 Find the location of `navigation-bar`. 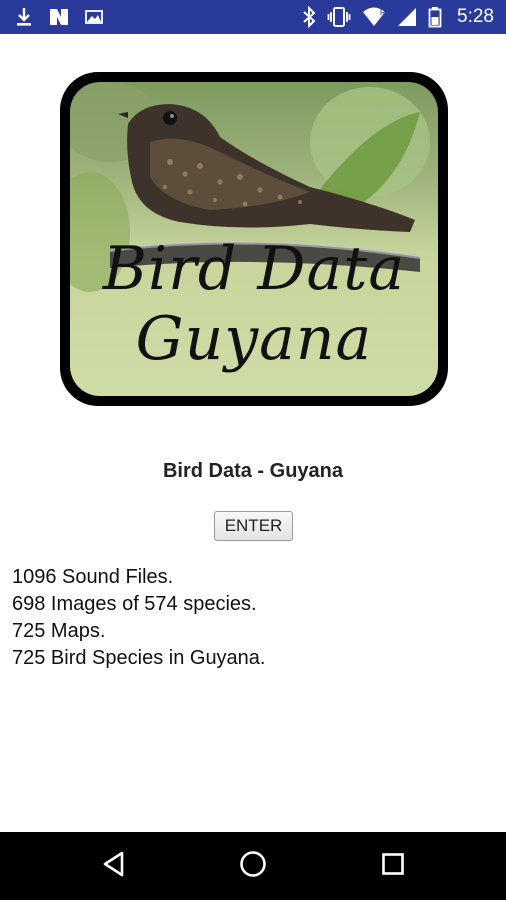

navigation-bar is located at coordinates (253, 866).